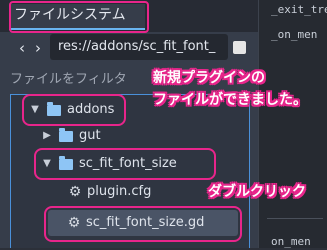  I want to click on annotation-new-files-line2: ファイルができました。, so click(230, 100).